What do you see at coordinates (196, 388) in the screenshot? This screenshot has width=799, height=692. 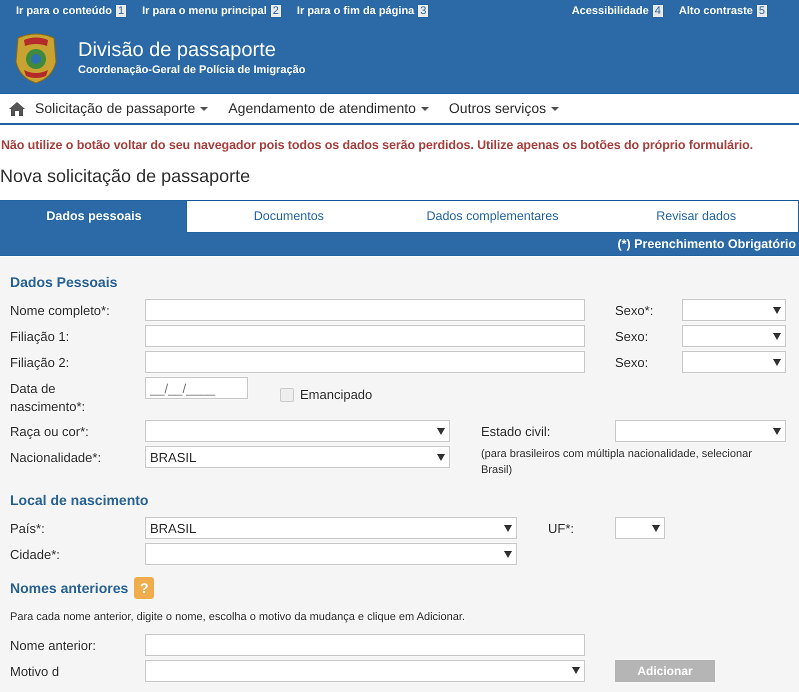 I see `text-field: __/__/____` at bounding box center [196, 388].